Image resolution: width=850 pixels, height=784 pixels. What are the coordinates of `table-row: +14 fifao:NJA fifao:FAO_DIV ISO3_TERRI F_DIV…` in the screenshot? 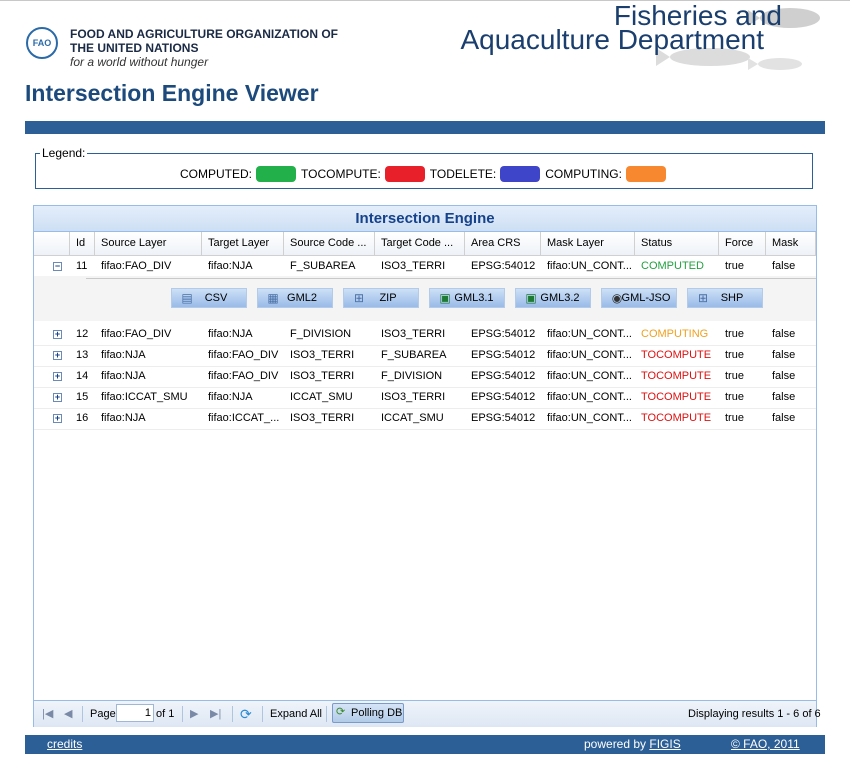 It's located at (425, 377).